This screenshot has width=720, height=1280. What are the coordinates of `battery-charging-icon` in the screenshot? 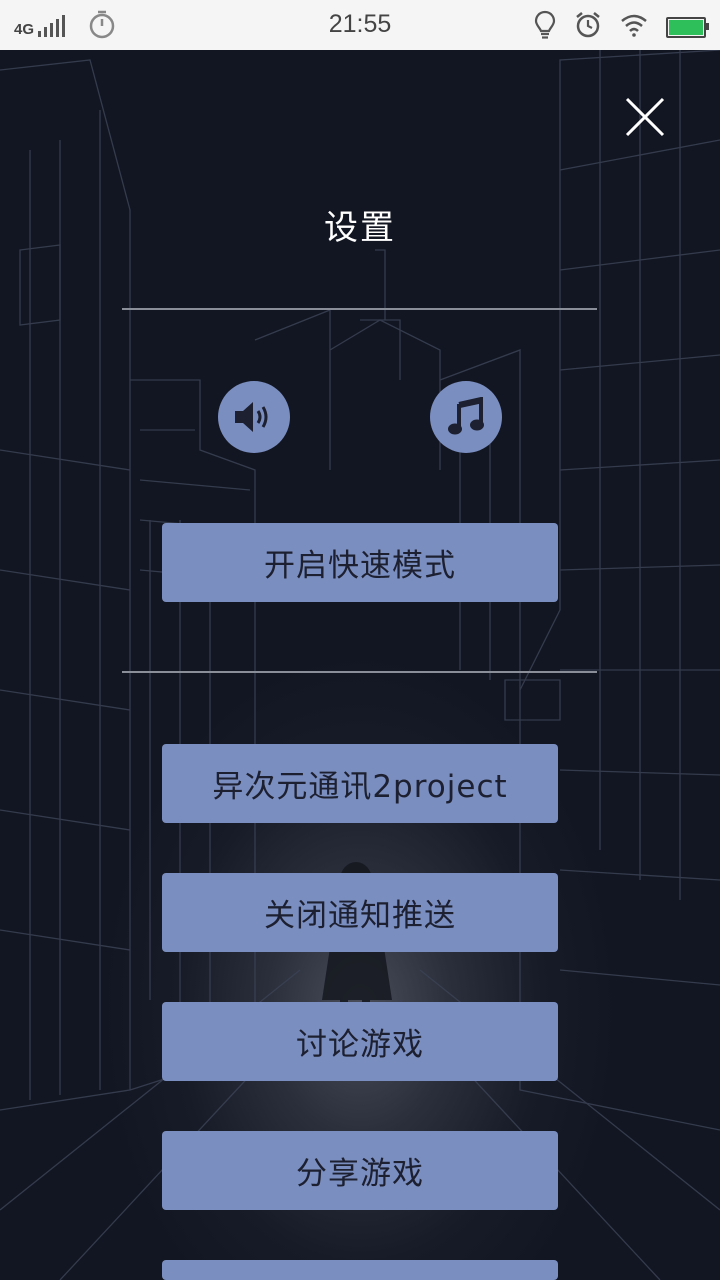 It's located at (687, 27).